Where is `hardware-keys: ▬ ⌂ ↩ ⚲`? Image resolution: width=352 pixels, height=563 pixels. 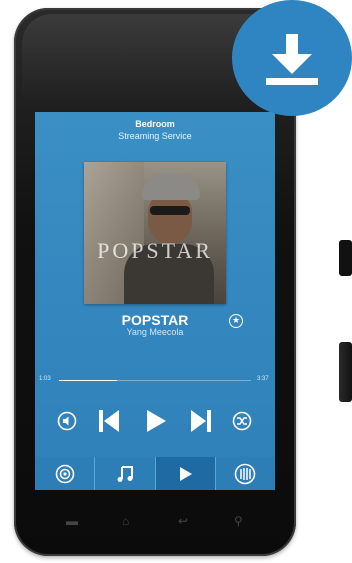 hardware-keys: ▬ ⌂ ↩ ⚲ is located at coordinates (160, 522).